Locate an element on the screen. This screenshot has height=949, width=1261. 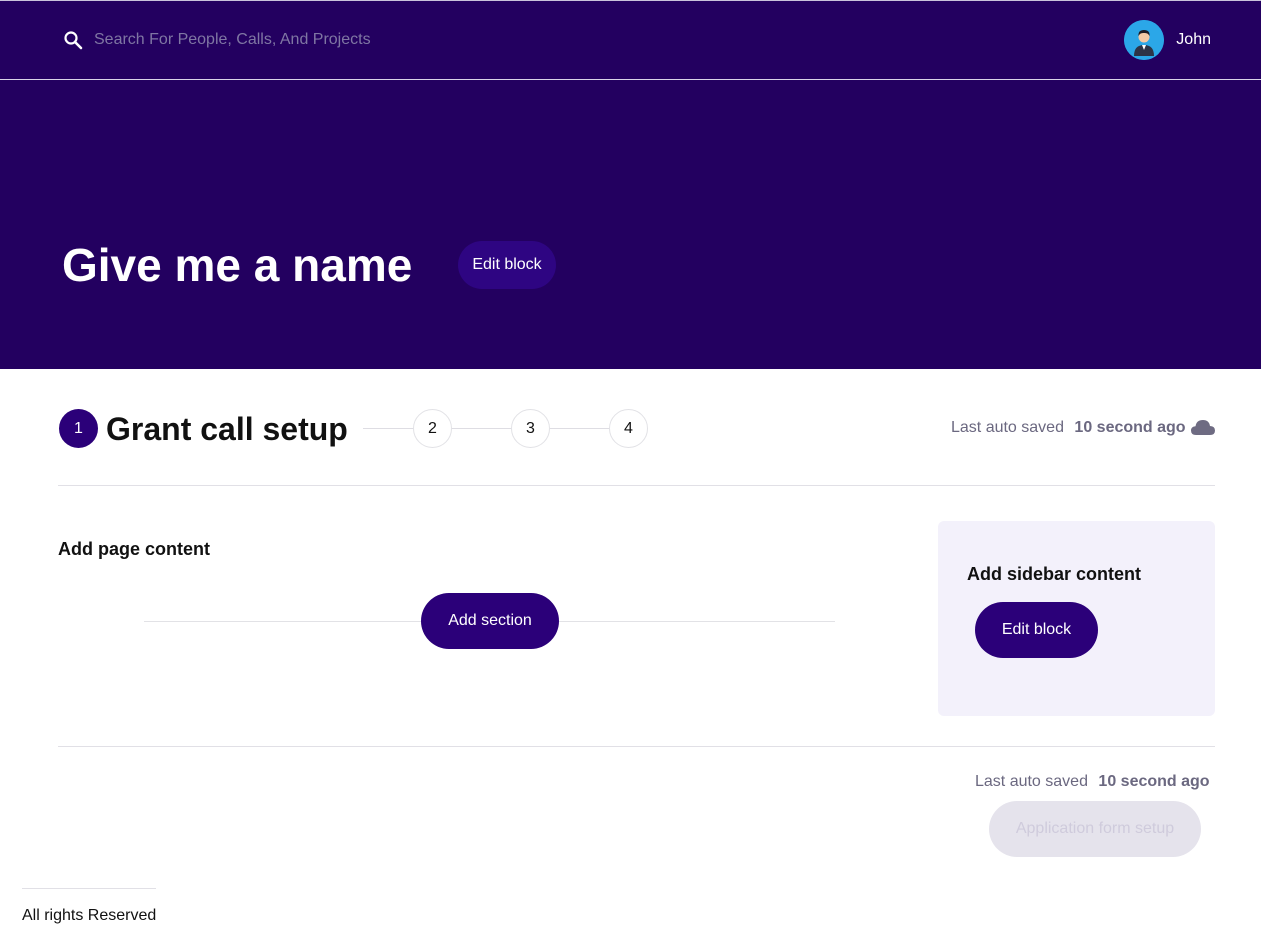
search-icon is located at coordinates (73, 40).